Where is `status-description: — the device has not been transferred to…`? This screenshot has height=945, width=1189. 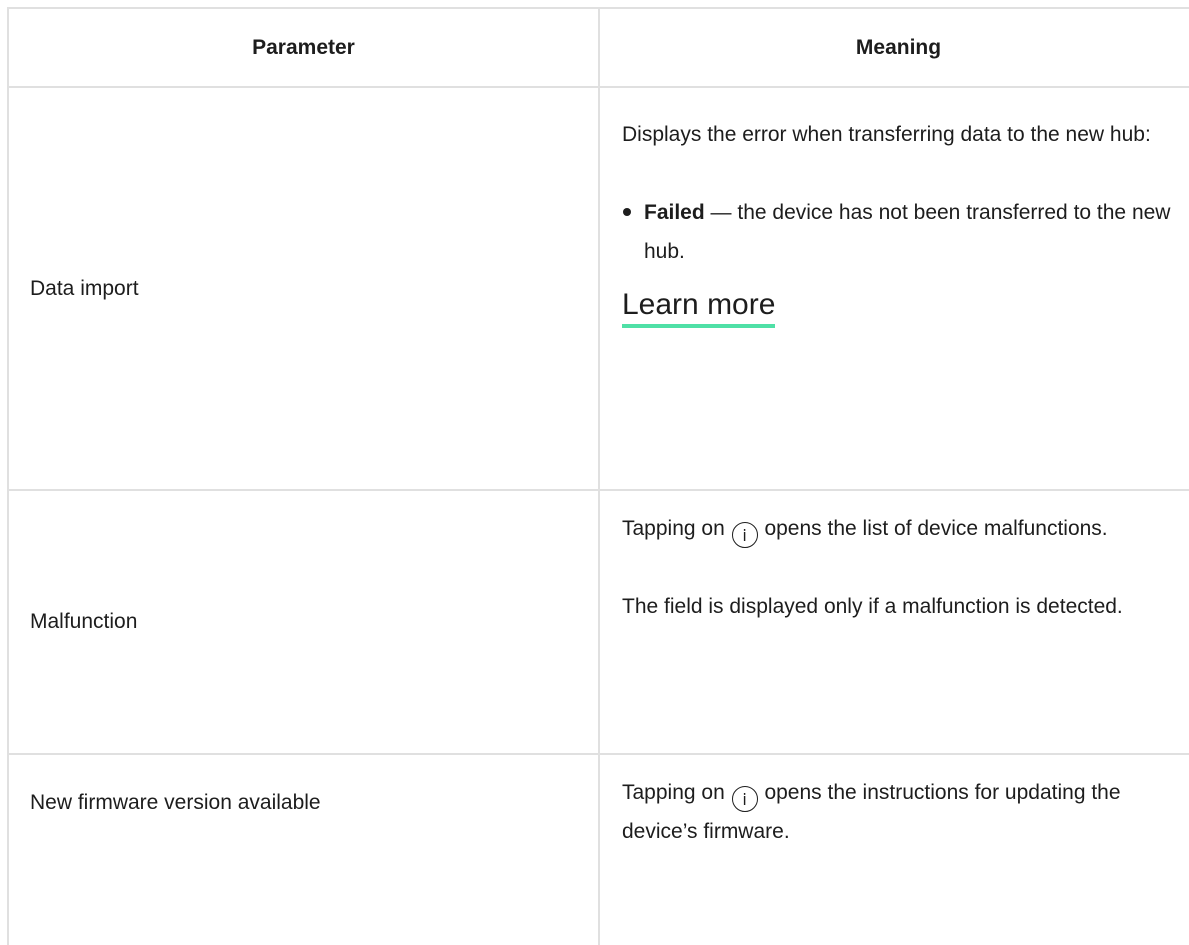 status-description: — the device has not been transferred to… is located at coordinates (907, 232).